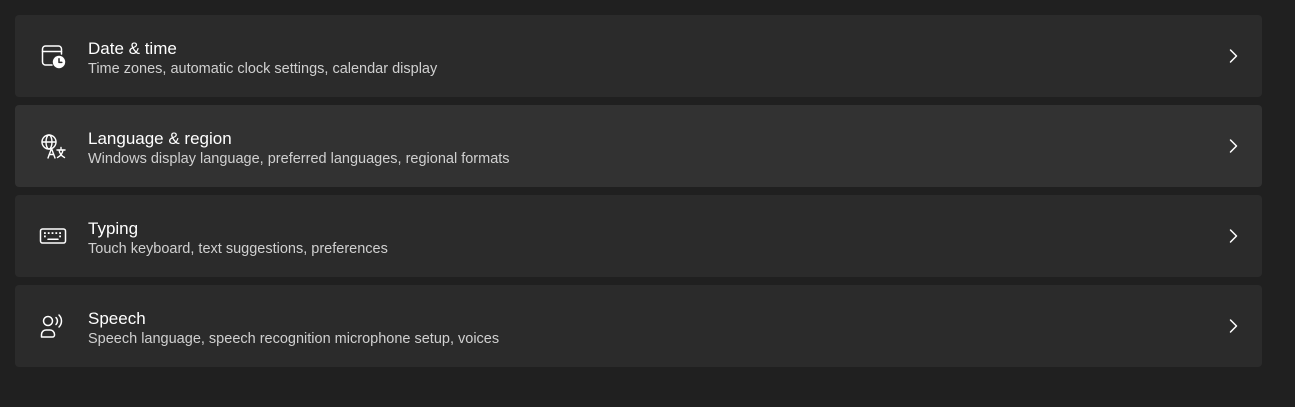  Describe the element at coordinates (113, 228) in the screenshot. I see `card-title: Typing` at that location.